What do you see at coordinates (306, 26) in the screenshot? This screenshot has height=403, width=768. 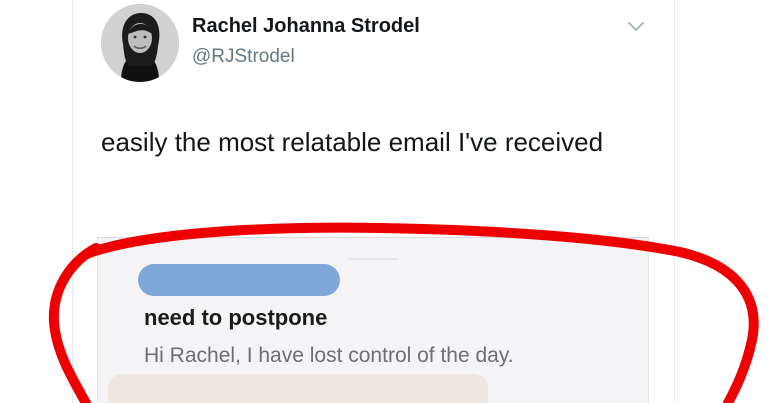 I see `display-name: Rachel Johanna Strodel` at bounding box center [306, 26].